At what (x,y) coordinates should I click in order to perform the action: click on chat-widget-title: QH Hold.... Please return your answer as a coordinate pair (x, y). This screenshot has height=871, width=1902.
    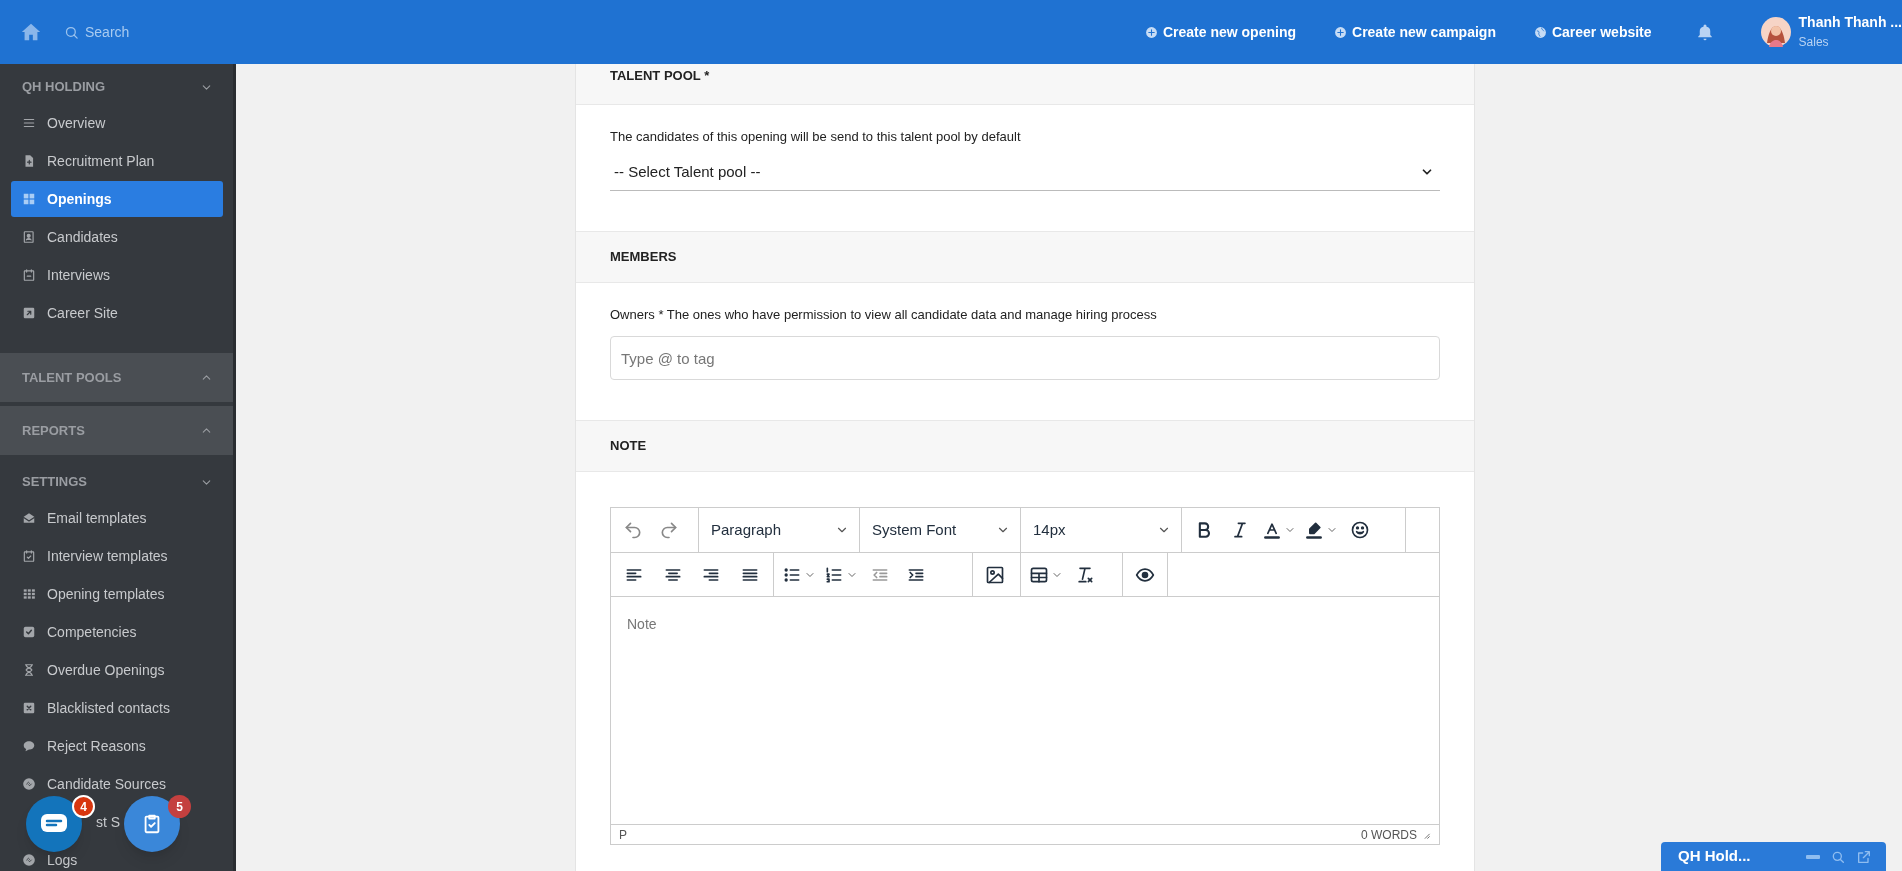
    Looking at the image, I should click on (1715, 856).